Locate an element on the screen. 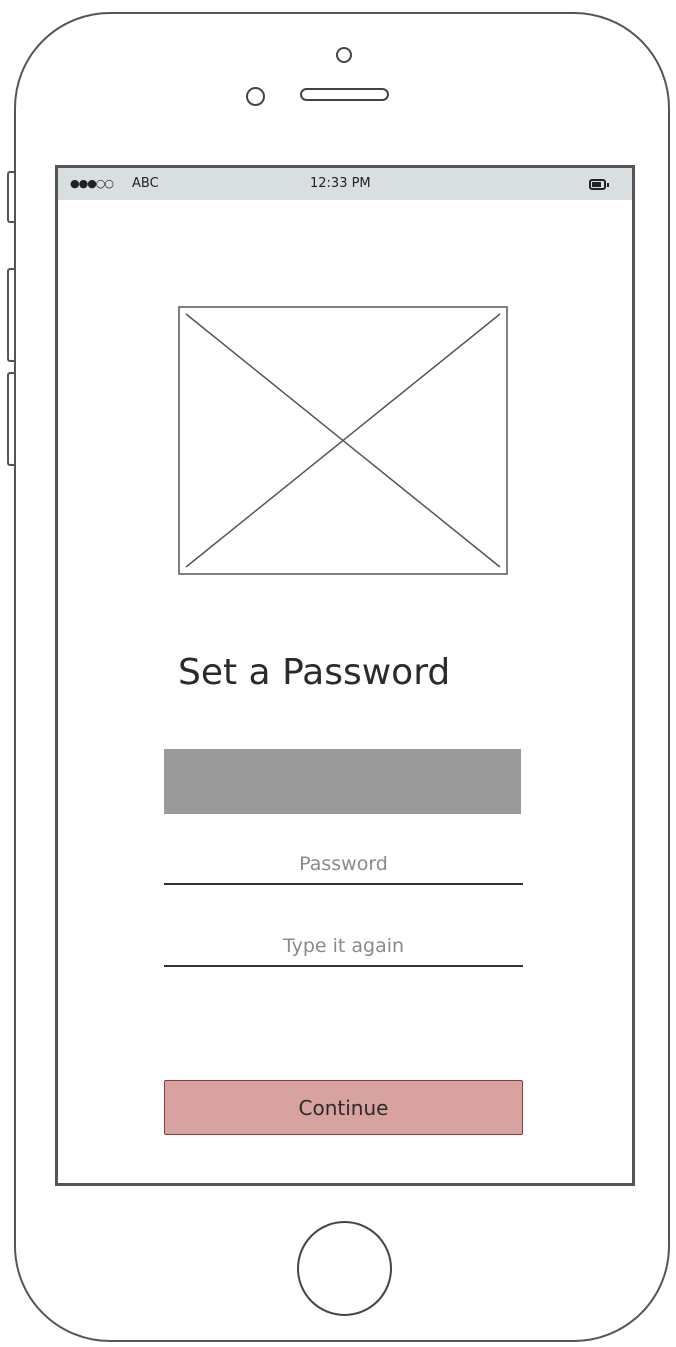  confirm-password-input is located at coordinates (343, 947).